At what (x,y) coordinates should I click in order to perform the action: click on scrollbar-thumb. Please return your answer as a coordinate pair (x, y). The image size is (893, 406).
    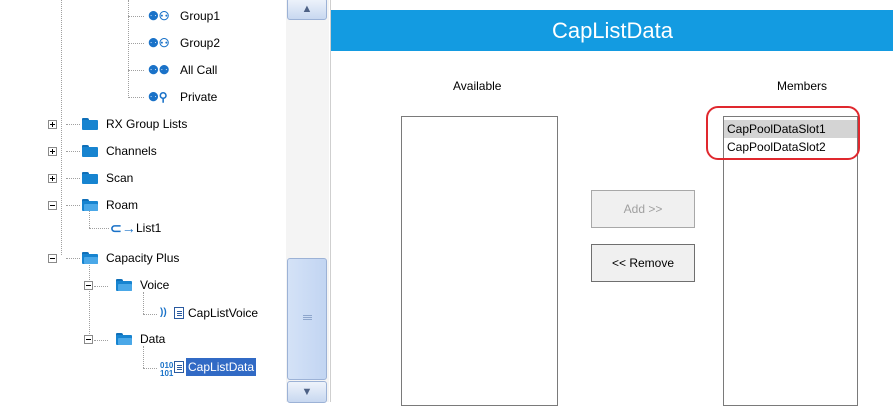
    Looking at the image, I should click on (307, 319).